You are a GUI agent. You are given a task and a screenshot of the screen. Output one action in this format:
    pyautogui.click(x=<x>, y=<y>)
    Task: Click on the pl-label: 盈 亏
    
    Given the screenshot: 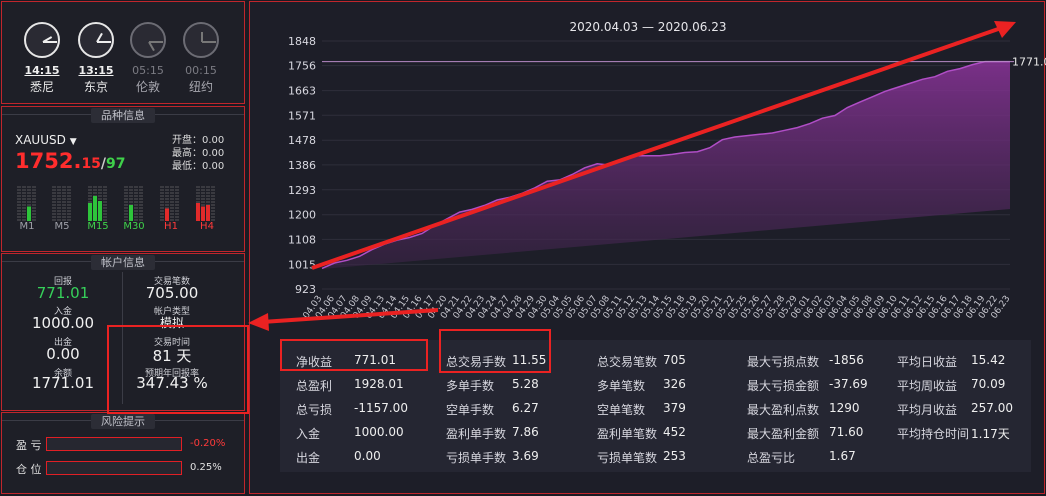 What is the action you would take?
    pyautogui.click(x=29, y=445)
    